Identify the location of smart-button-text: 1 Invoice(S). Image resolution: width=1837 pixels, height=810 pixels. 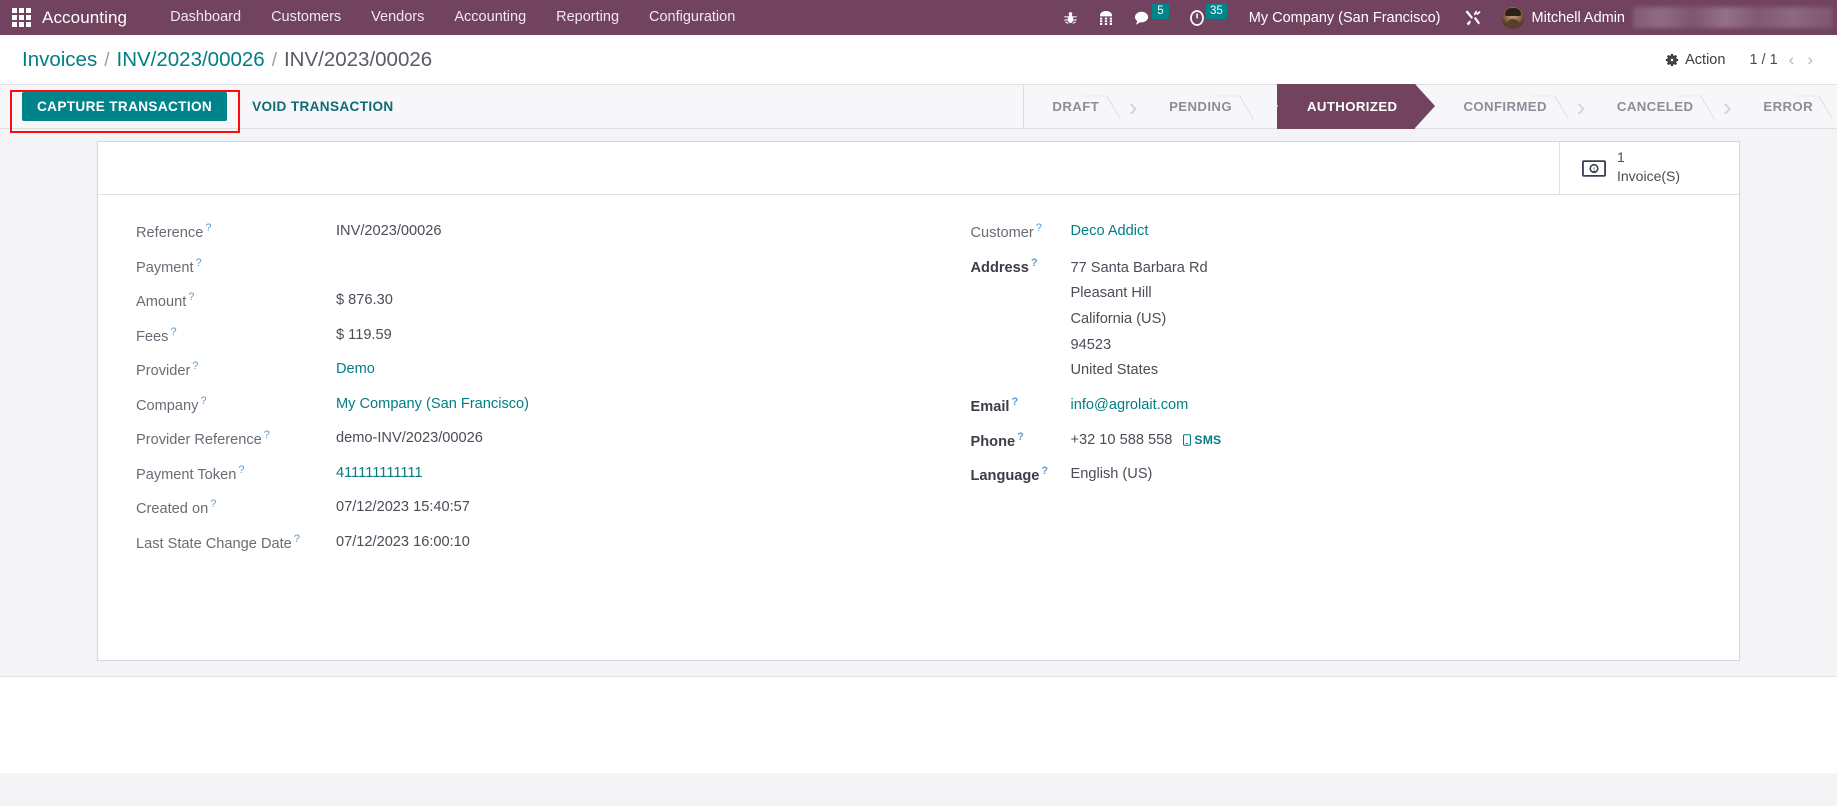
(1648, 168).